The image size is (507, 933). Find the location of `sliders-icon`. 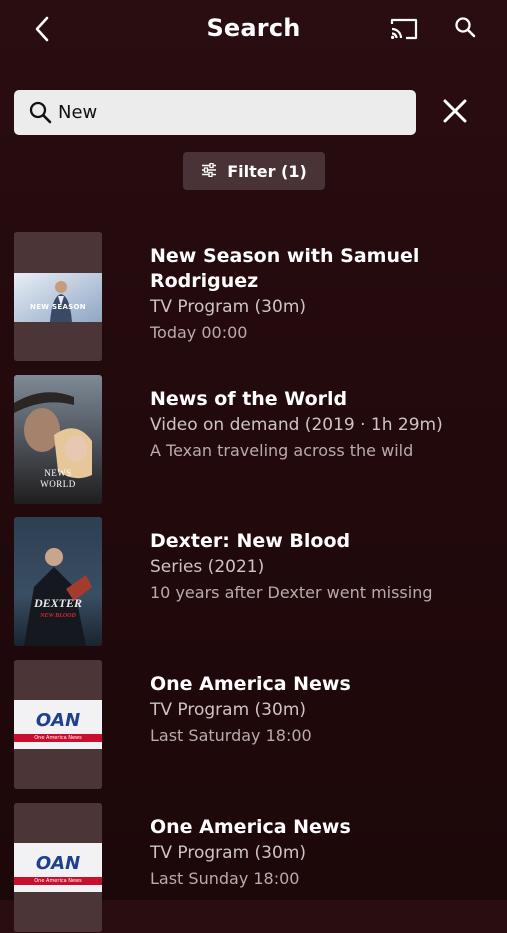

sliders-icon is located at coordinates (209, 171).